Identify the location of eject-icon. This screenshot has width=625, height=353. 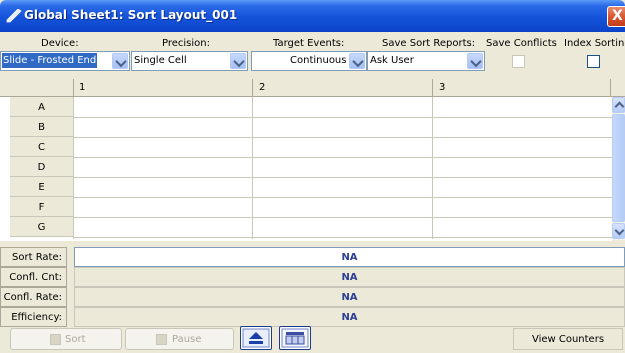
(256, 338).